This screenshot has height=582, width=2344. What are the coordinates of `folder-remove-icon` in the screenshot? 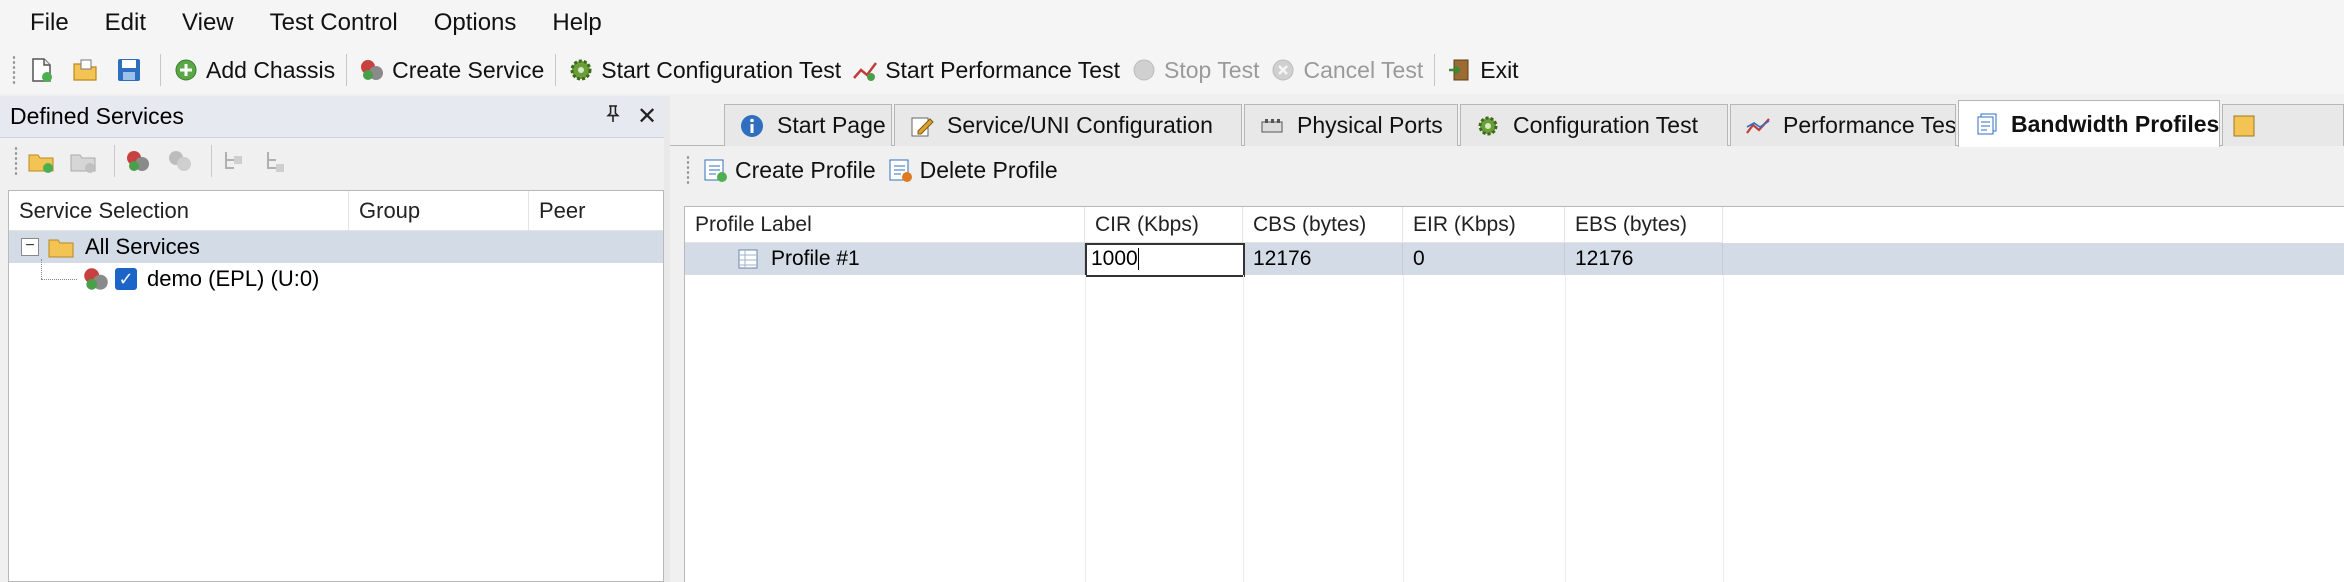 It's located at (83, 163).